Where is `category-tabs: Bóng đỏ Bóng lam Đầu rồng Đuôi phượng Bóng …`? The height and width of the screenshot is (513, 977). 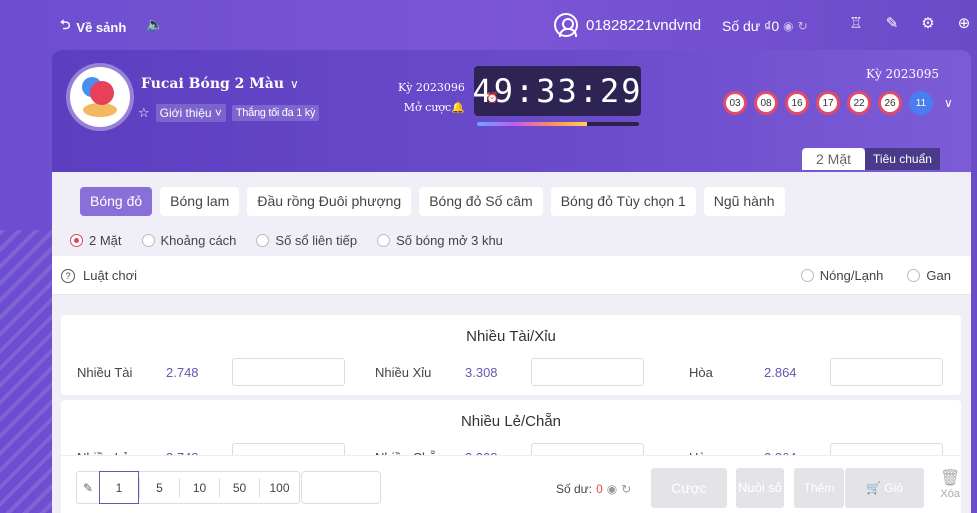
category-tabs: Bóng đỏ Bóng lam Đầu rồng Đuôi phượng Bóng … is located at coordinates (432, 201).